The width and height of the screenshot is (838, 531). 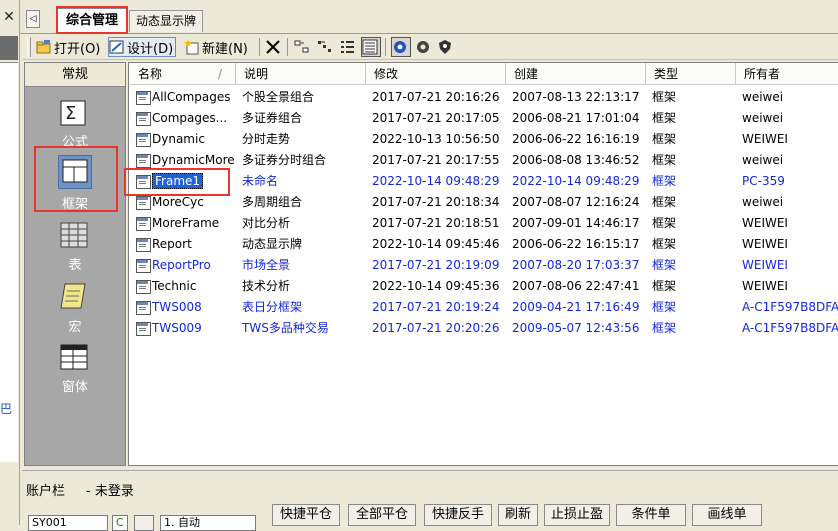 I want to click on quick-reverse-button: 快捷反手, so click(x=458, y=515).